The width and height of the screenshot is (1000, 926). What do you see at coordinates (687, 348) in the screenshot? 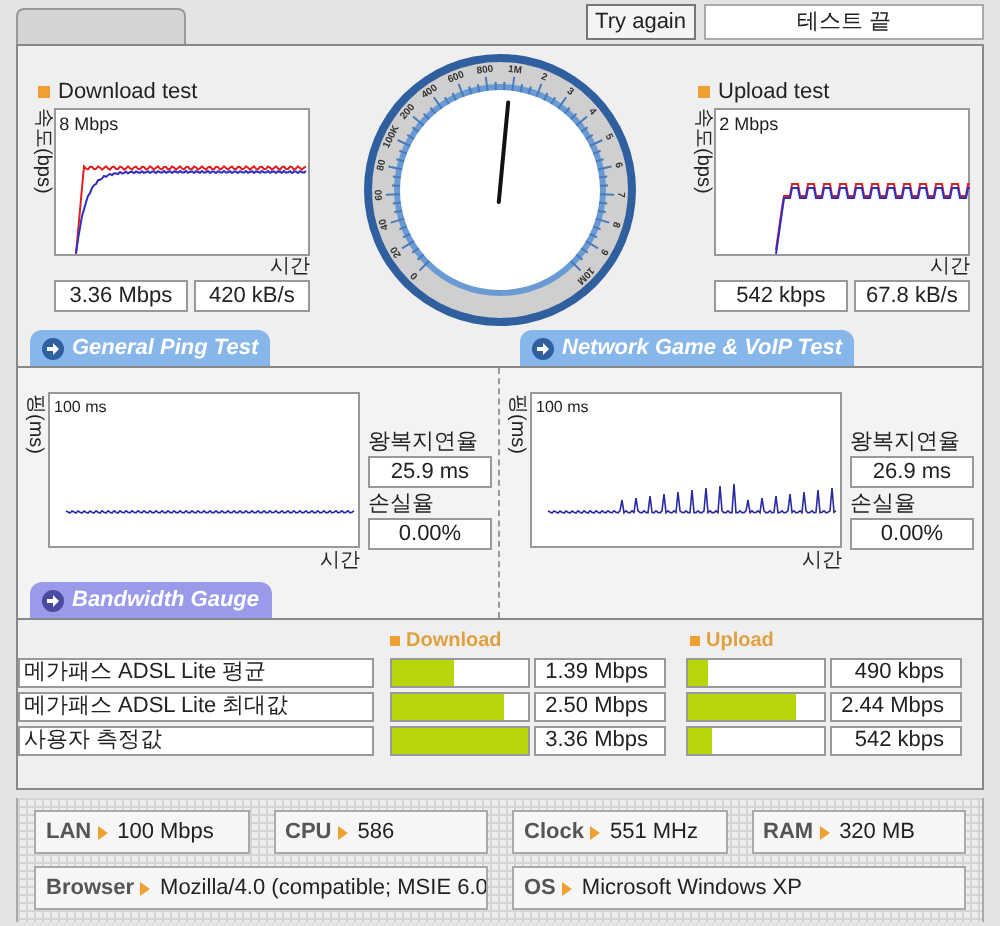
I see `ping-test-tab: Network Game & VoIP Test` at bounding box center [687, 348].